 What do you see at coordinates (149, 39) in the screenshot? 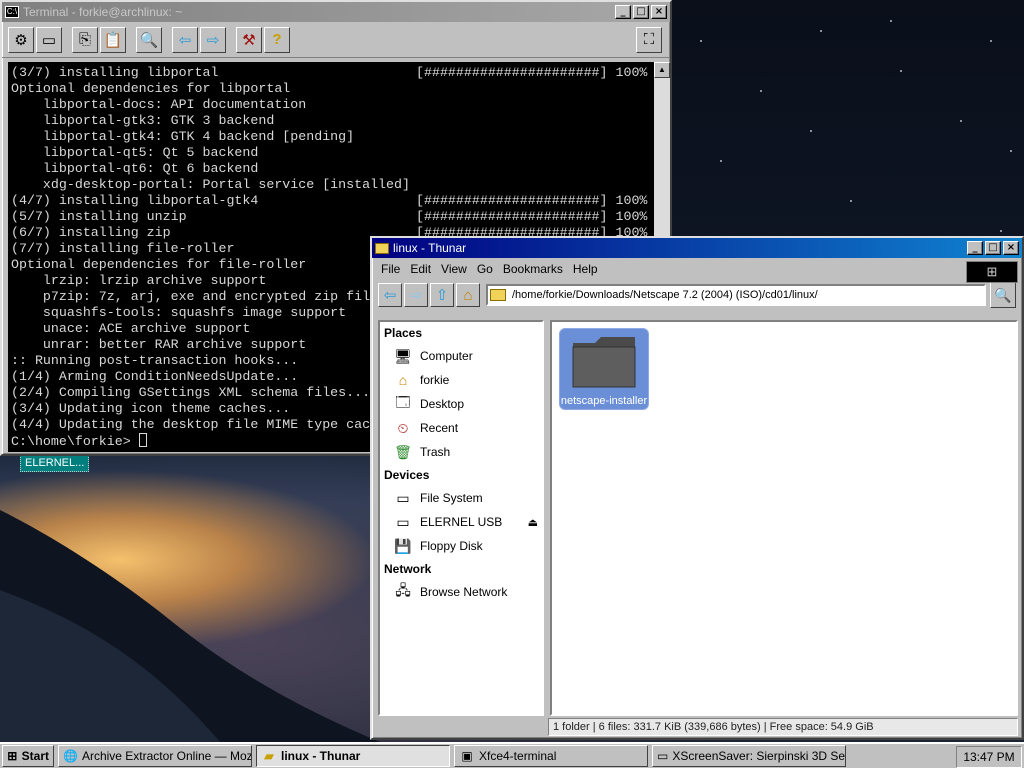
I see `find-icon: 🔍` at bounding box center [149, 39].